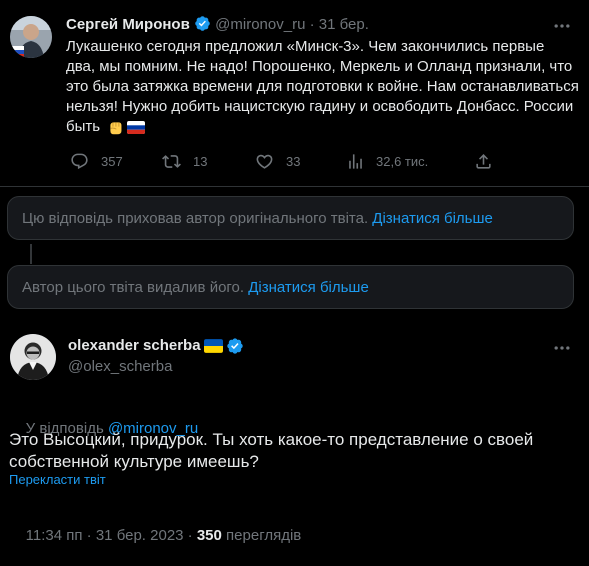 Image resolution: width=589 pixels, height=566 pixels. I want to click on tweet-timestamp: 11:34 пп · 31 бер. 2023 ·, so click(111, 535).